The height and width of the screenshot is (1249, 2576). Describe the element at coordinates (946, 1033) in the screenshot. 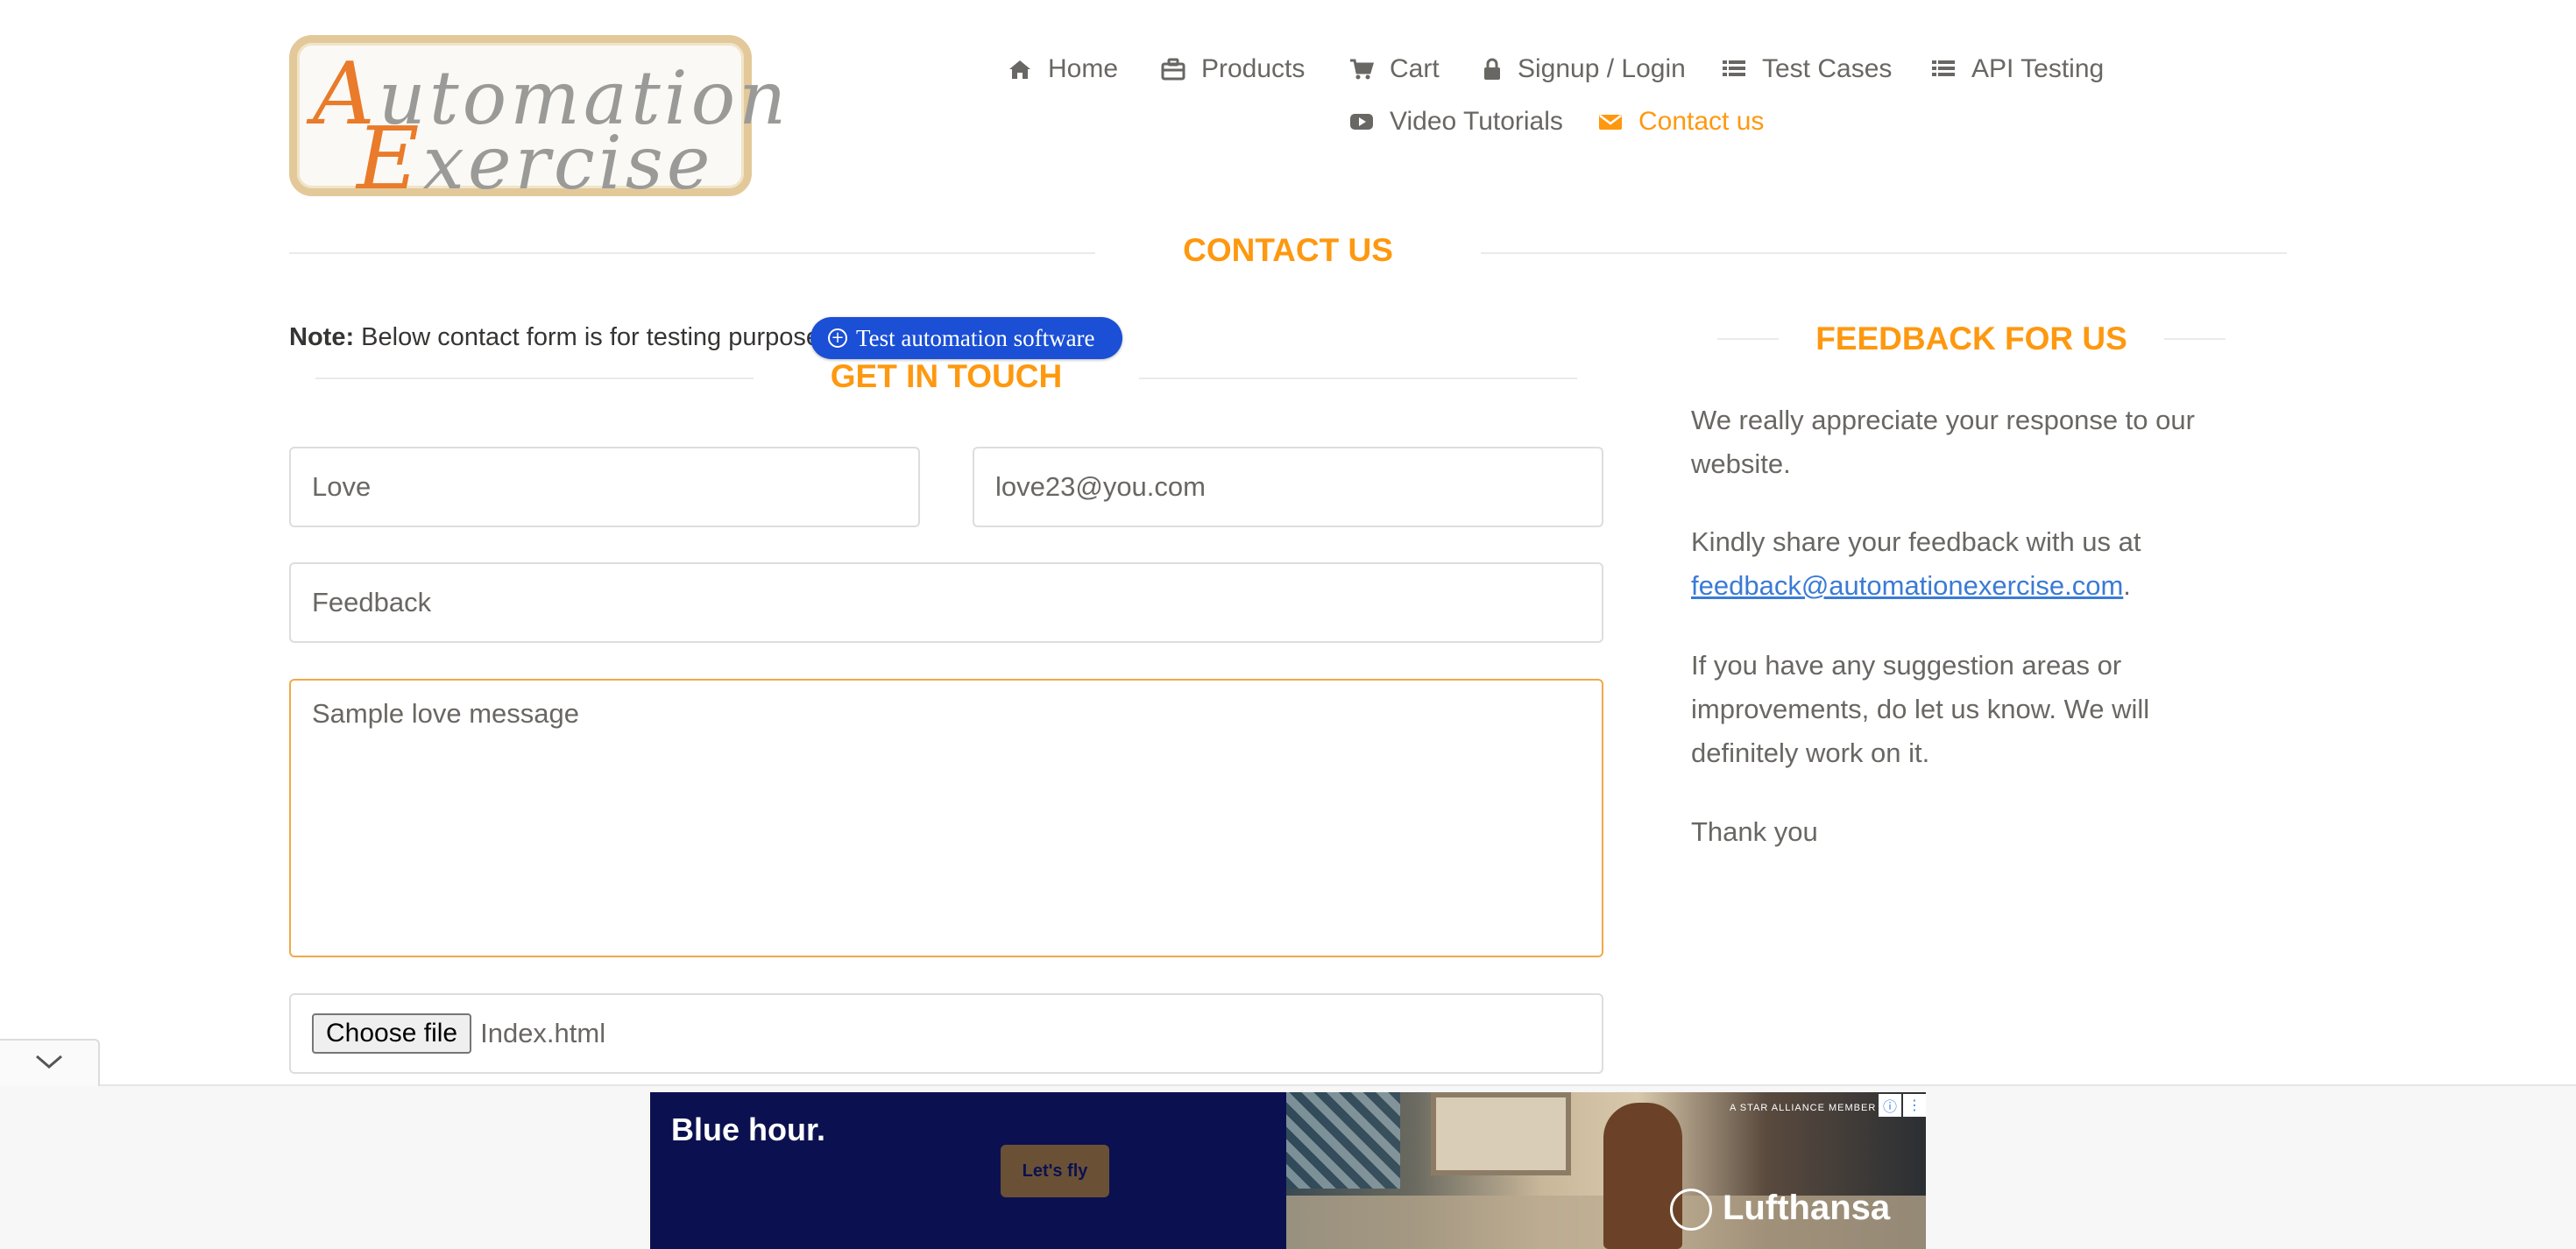

I see `file-upload-field: Choose file Index.html` at that location.